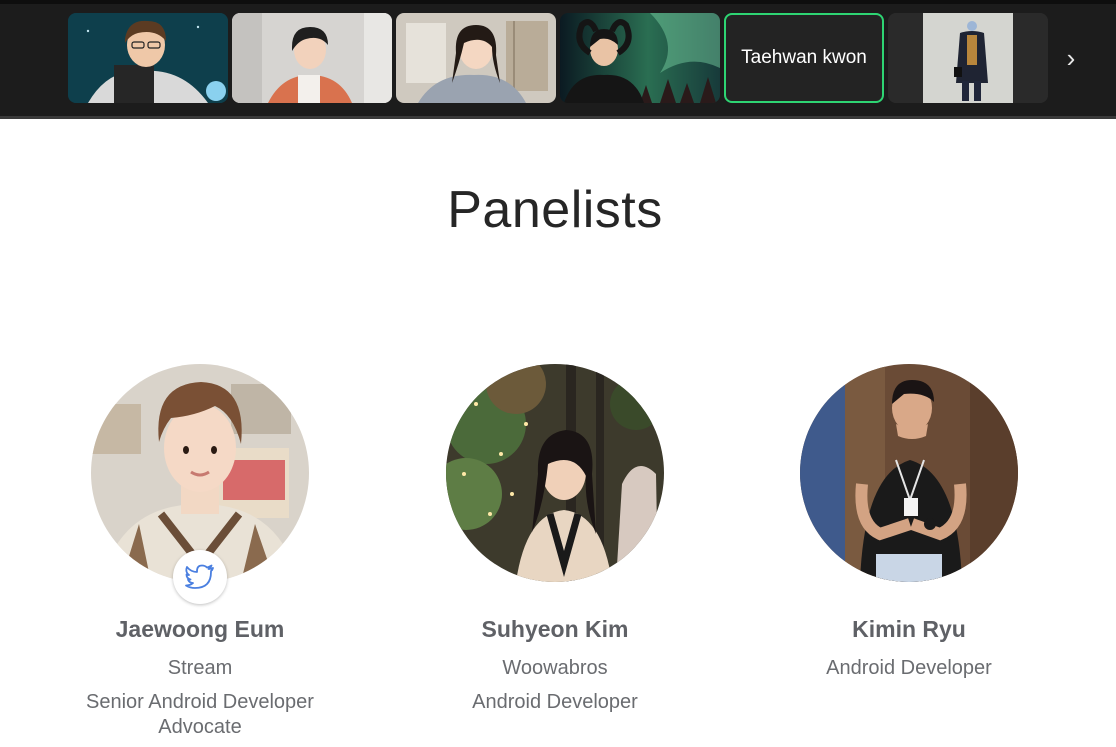 The height and width of the screenshot is (747, 1116). I want to click on video-tile-taehwan-kwon: Taehwan kwon, so click(804, 58).